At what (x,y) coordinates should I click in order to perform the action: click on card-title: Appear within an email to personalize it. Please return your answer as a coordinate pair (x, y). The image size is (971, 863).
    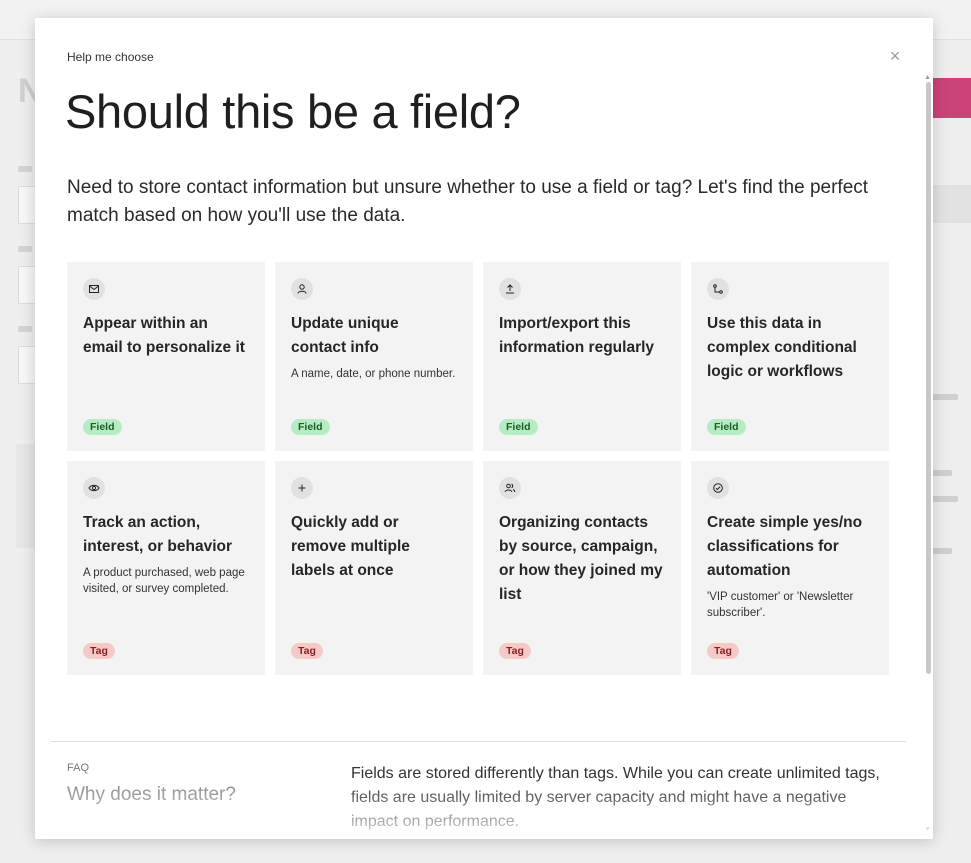
    Looking at the image, I should click on (164, 335).